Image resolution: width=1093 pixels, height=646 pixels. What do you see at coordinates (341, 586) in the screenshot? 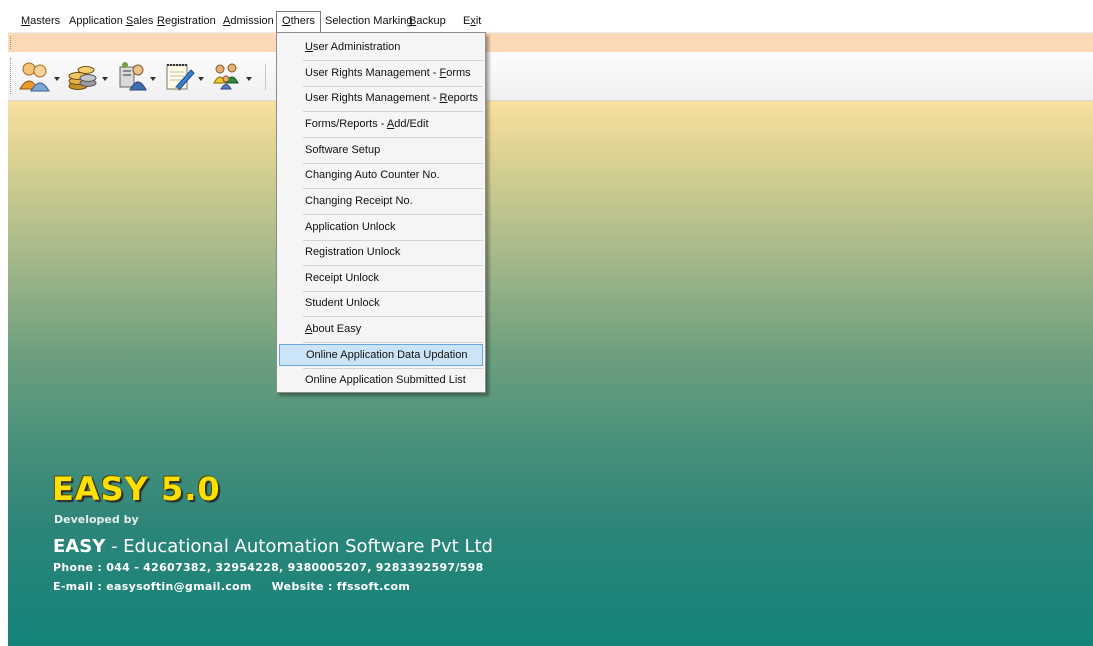
I see `website-info: Website : ffssoft.com` at bounding box center [341, 586].